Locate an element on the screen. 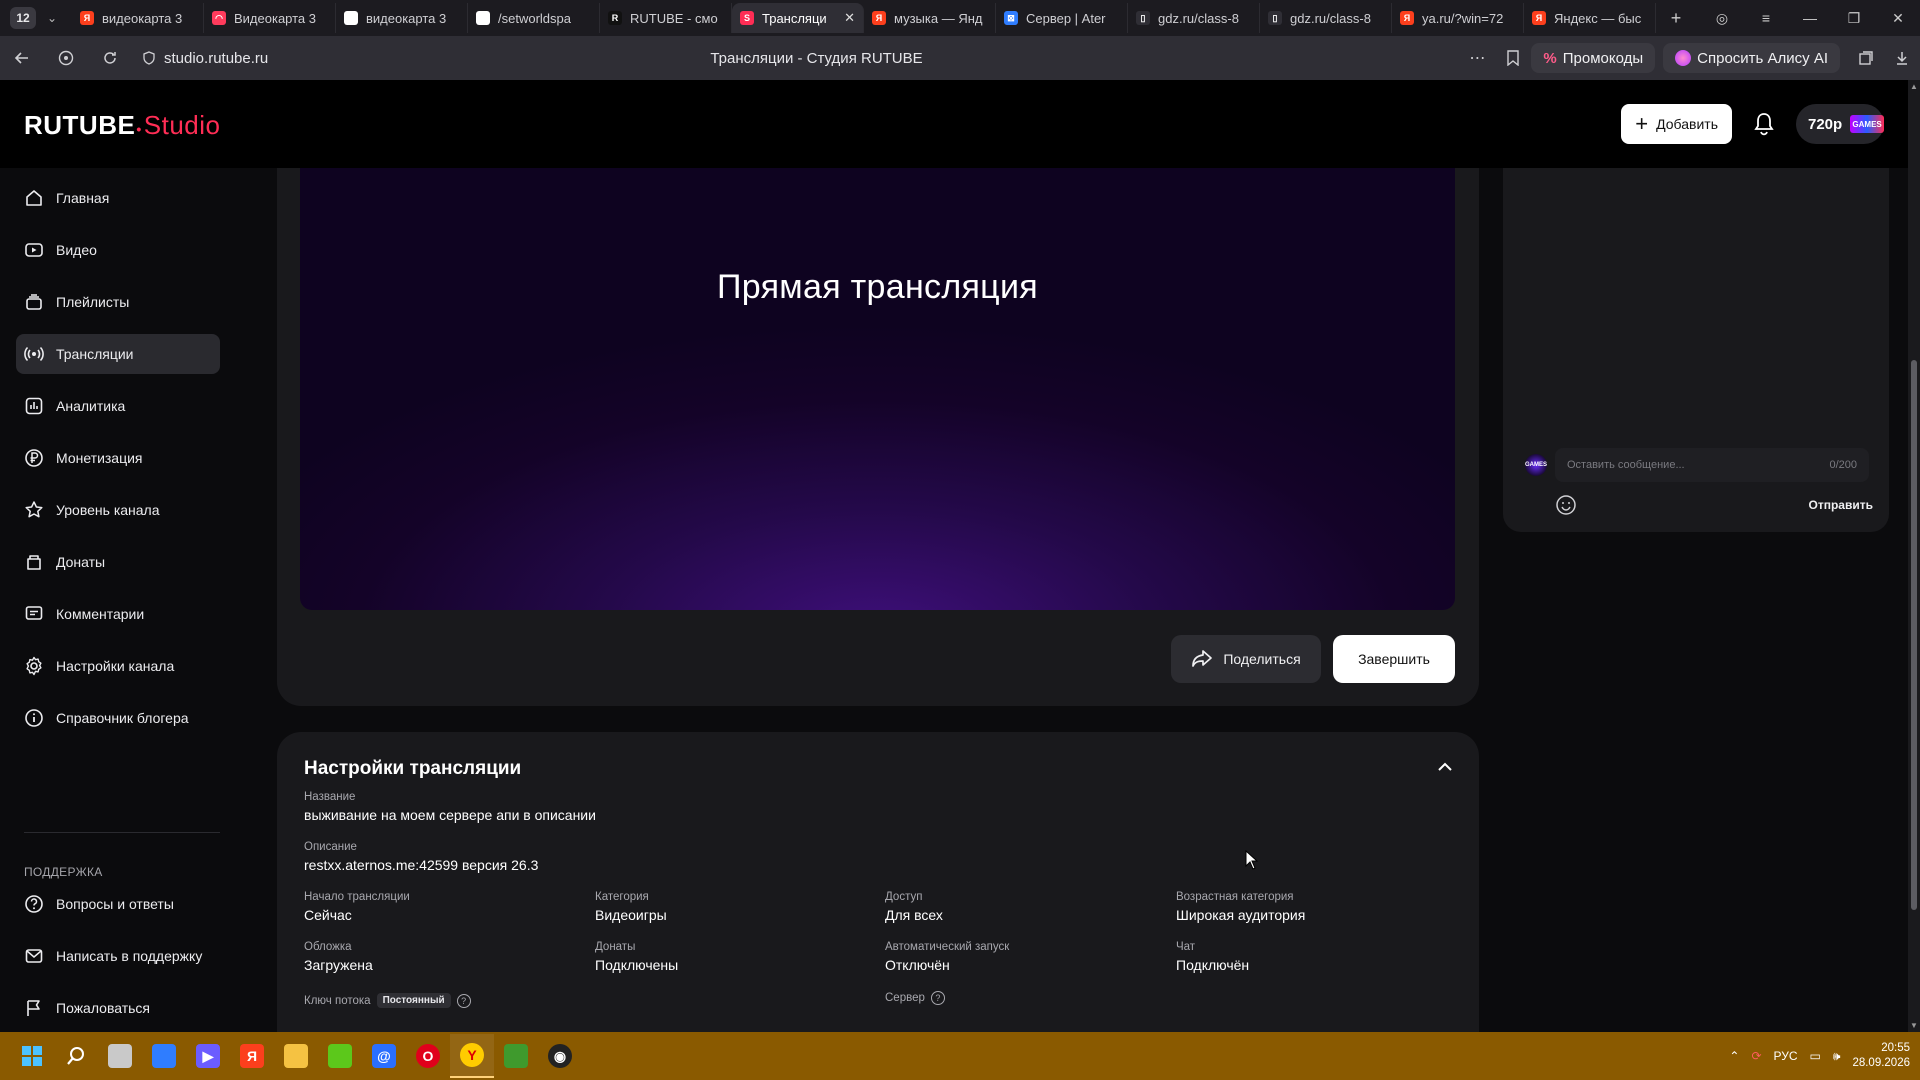  sidebar-item-question: Вопросы и ответы is located at coordinates (118, 904).